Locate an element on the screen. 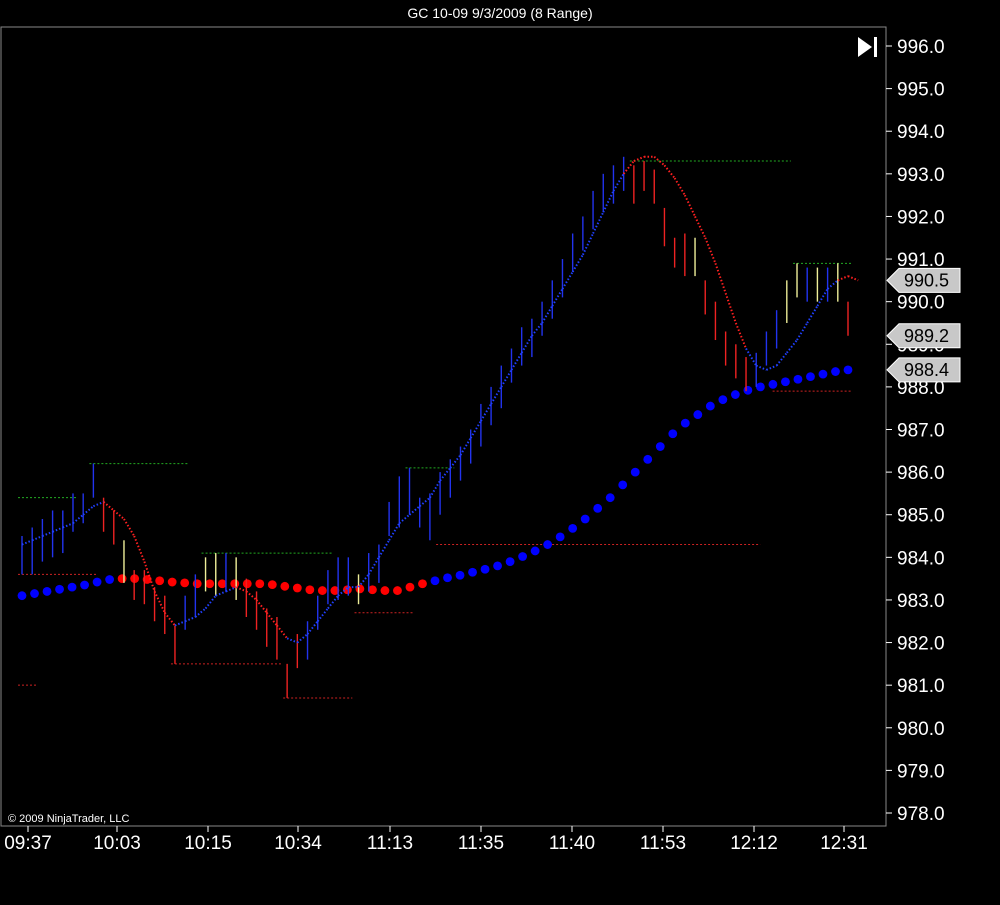  price-markers: 990.5 989.2 988.4 is located at coordinates (923, 325).